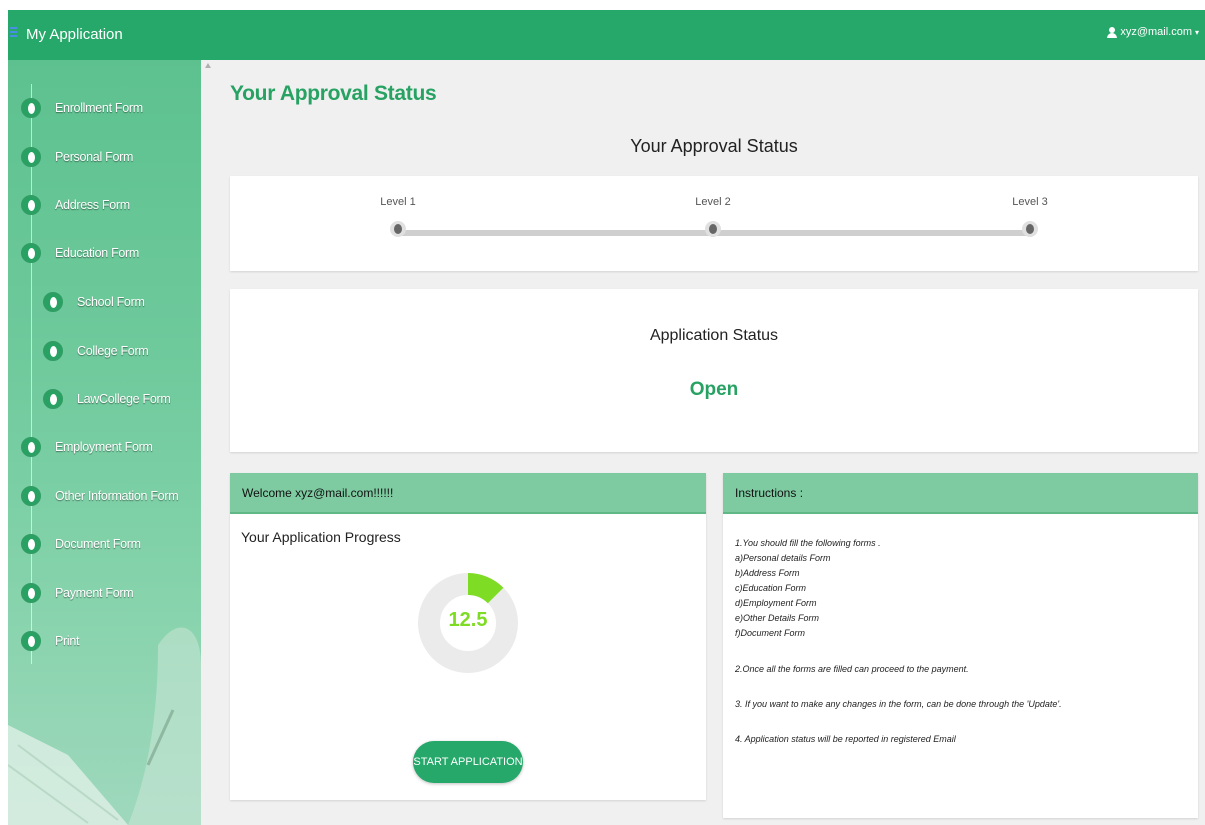 The width and height of the screenshot is (1205, 825). I want to click on sidebar-item-college-form: College Form, so click(96, 351).